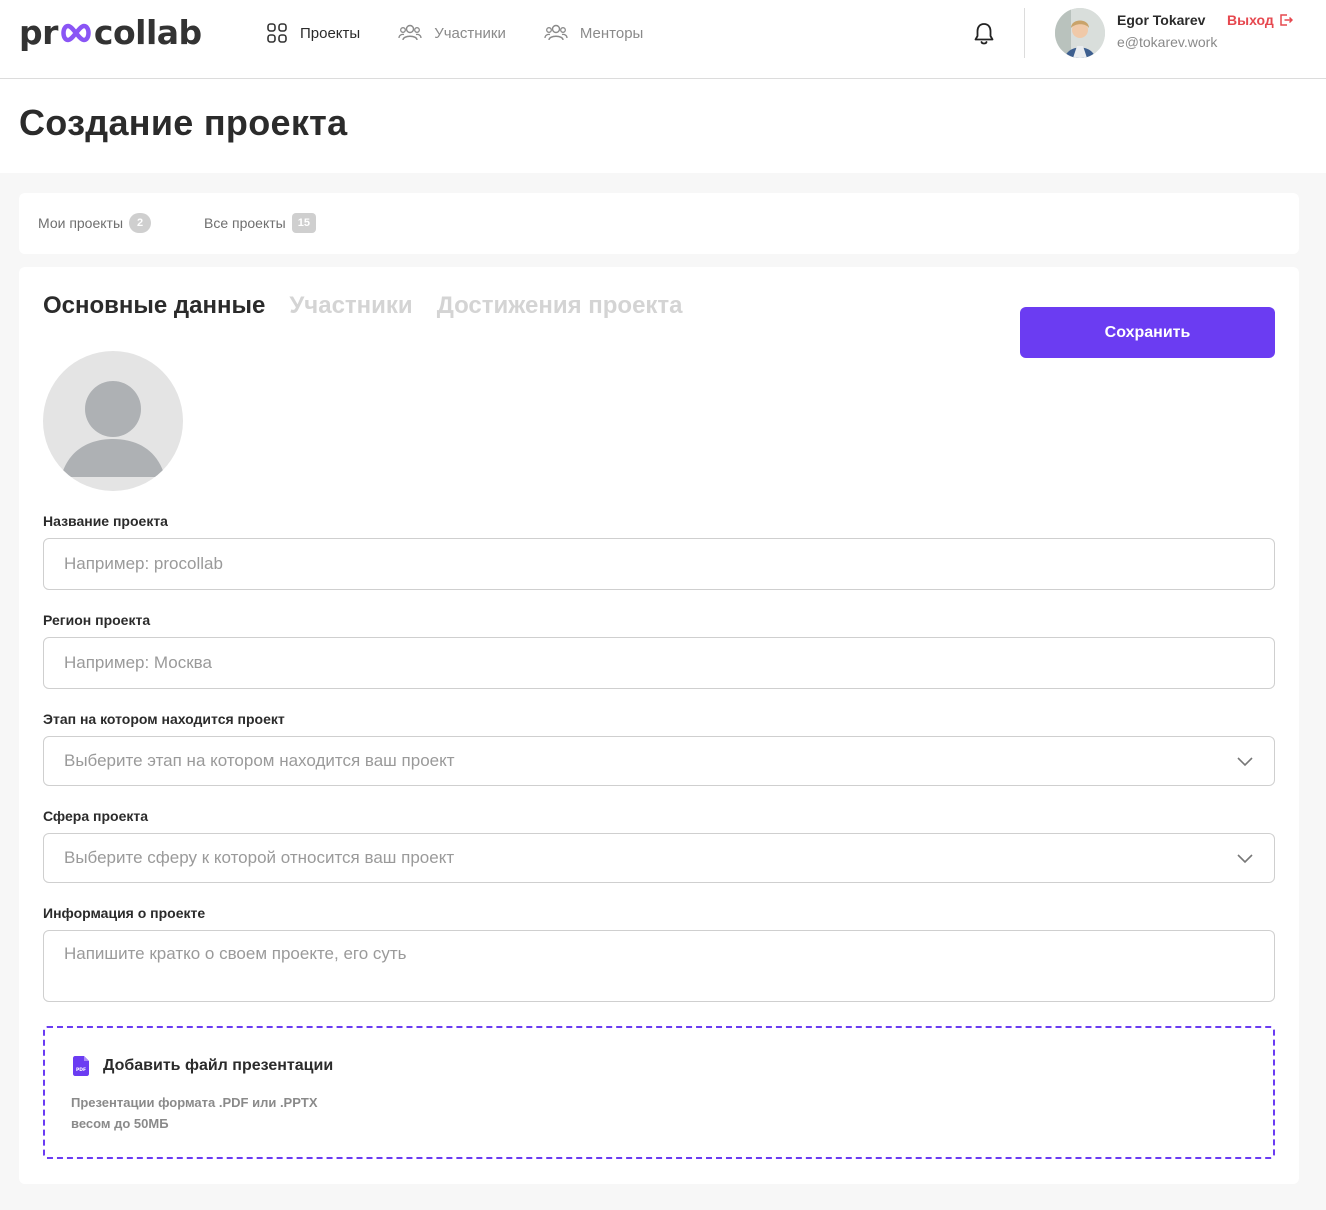 The width and height of the screenshot is (1326, 1210). I want to click on logout-button: Выход, so click(1260, 20).